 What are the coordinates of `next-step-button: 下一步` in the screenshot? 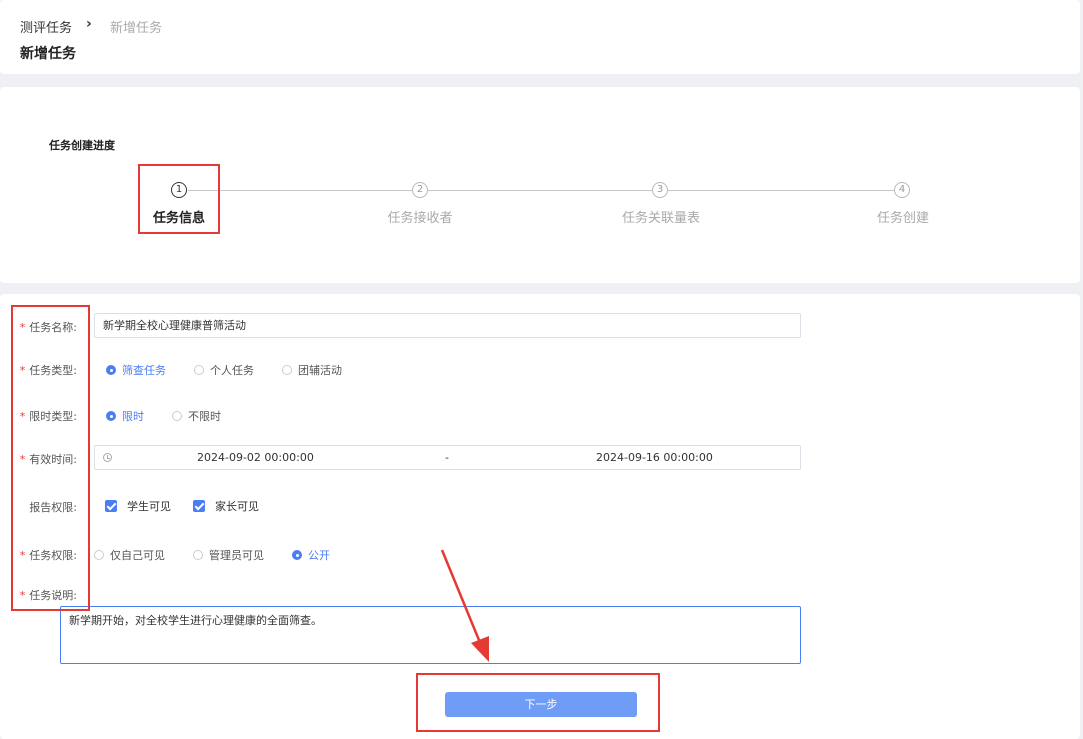 It's located at (541, 704).